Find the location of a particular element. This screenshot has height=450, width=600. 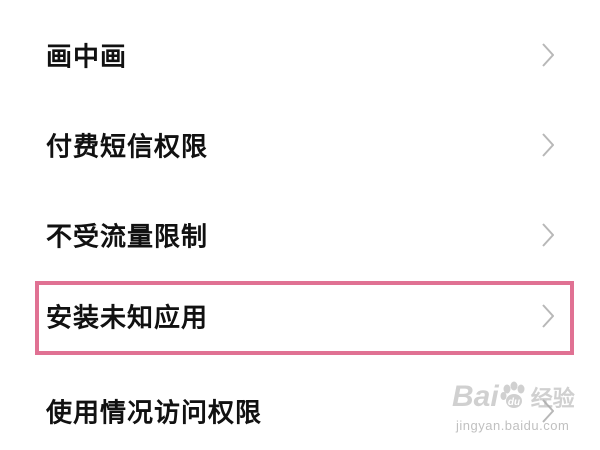

settings-item-label: 安装未知应用 is located at coordinates (127, 318).